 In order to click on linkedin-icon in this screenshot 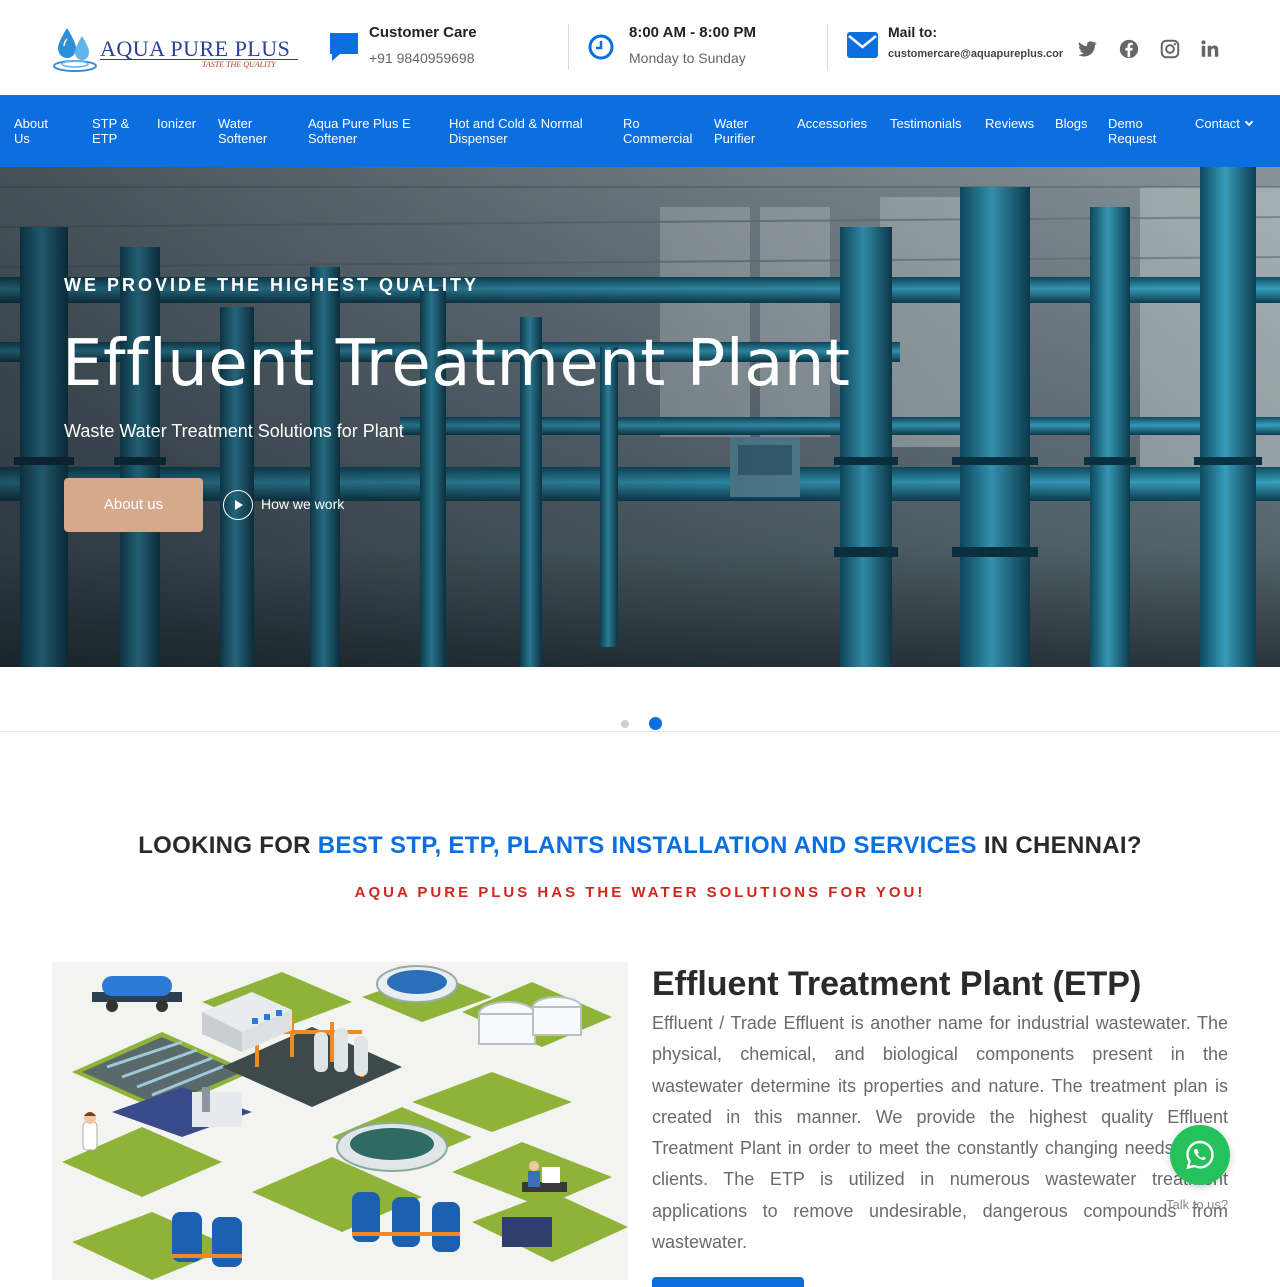, I will do `click(1210, 49)`.